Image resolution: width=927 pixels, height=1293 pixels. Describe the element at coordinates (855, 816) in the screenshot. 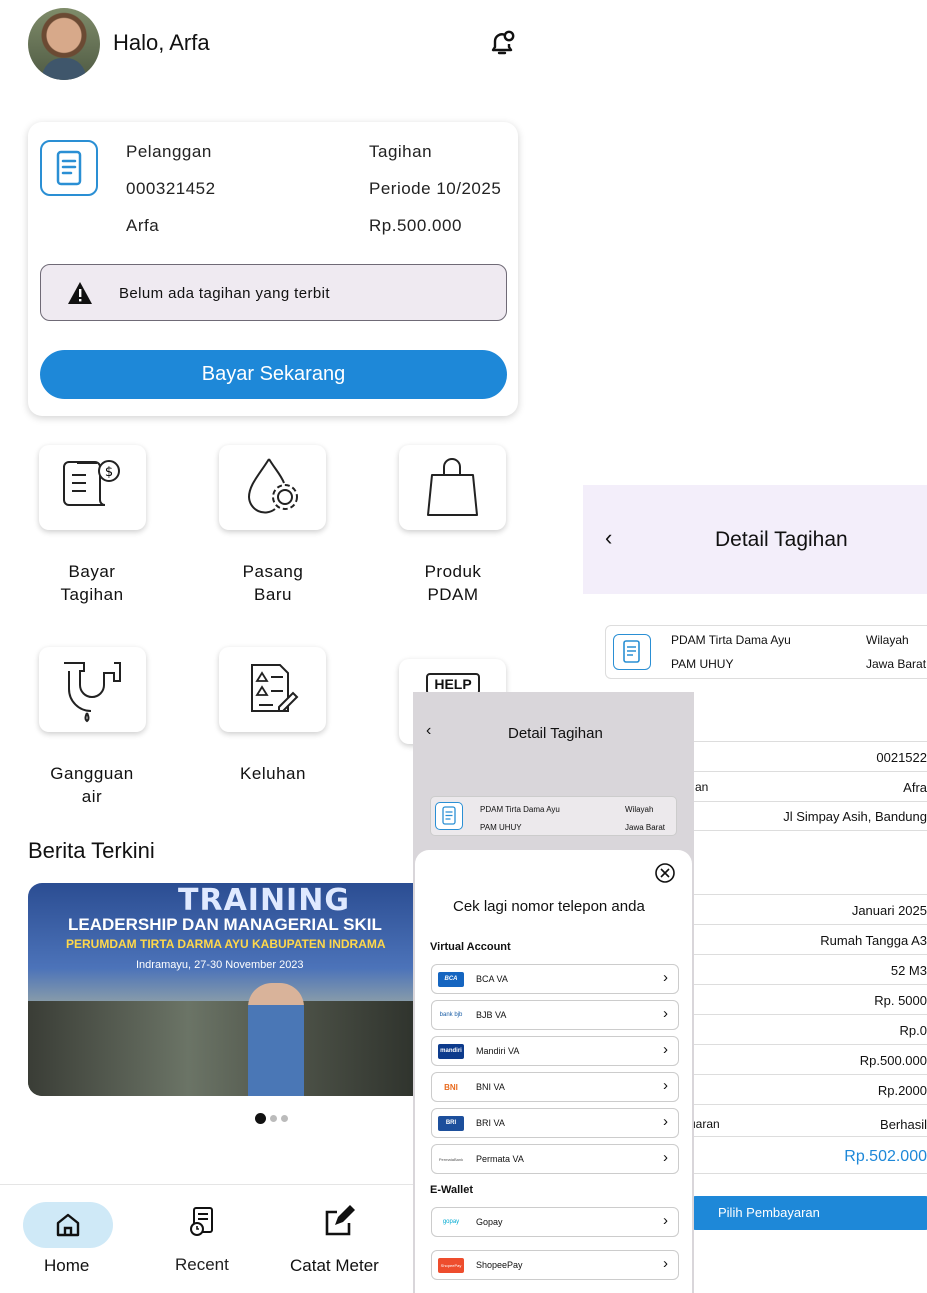

I see `detail-value: Jl Simpay Asih, Bandung` at that location.